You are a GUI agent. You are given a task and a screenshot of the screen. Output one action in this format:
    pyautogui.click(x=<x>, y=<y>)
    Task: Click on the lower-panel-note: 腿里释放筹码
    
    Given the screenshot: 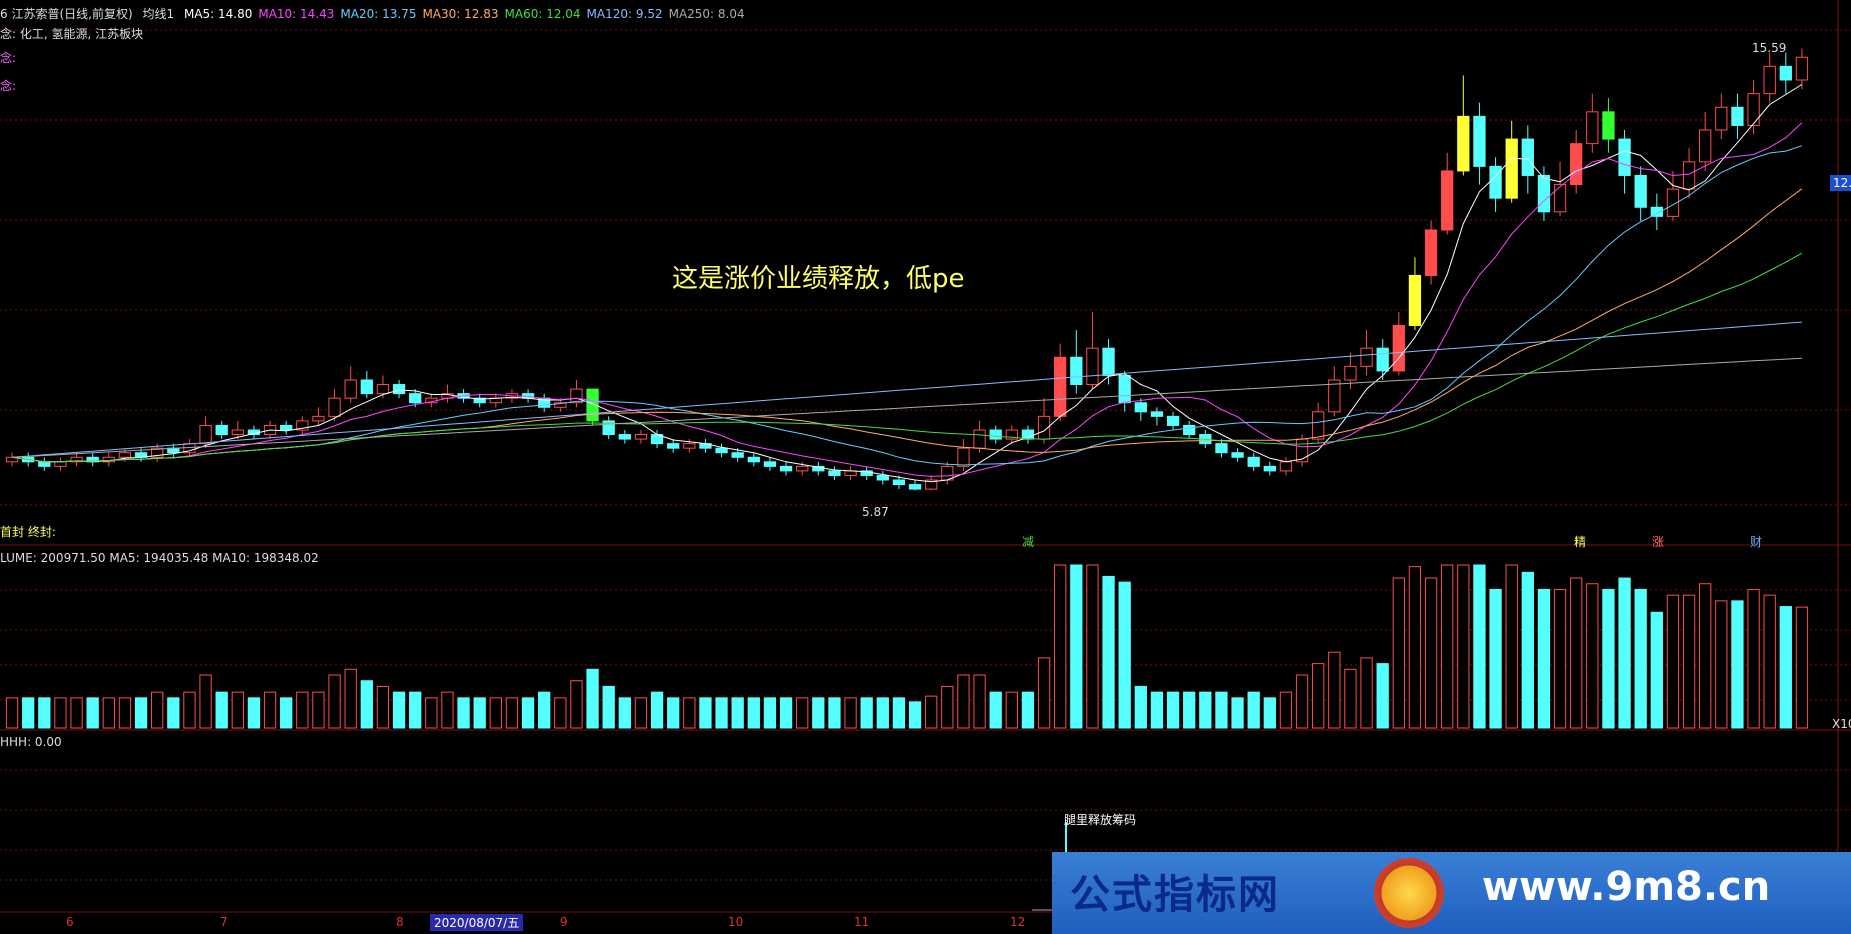 What is the action you would take?
    pyautogui.click(x=1100, y=820)
    